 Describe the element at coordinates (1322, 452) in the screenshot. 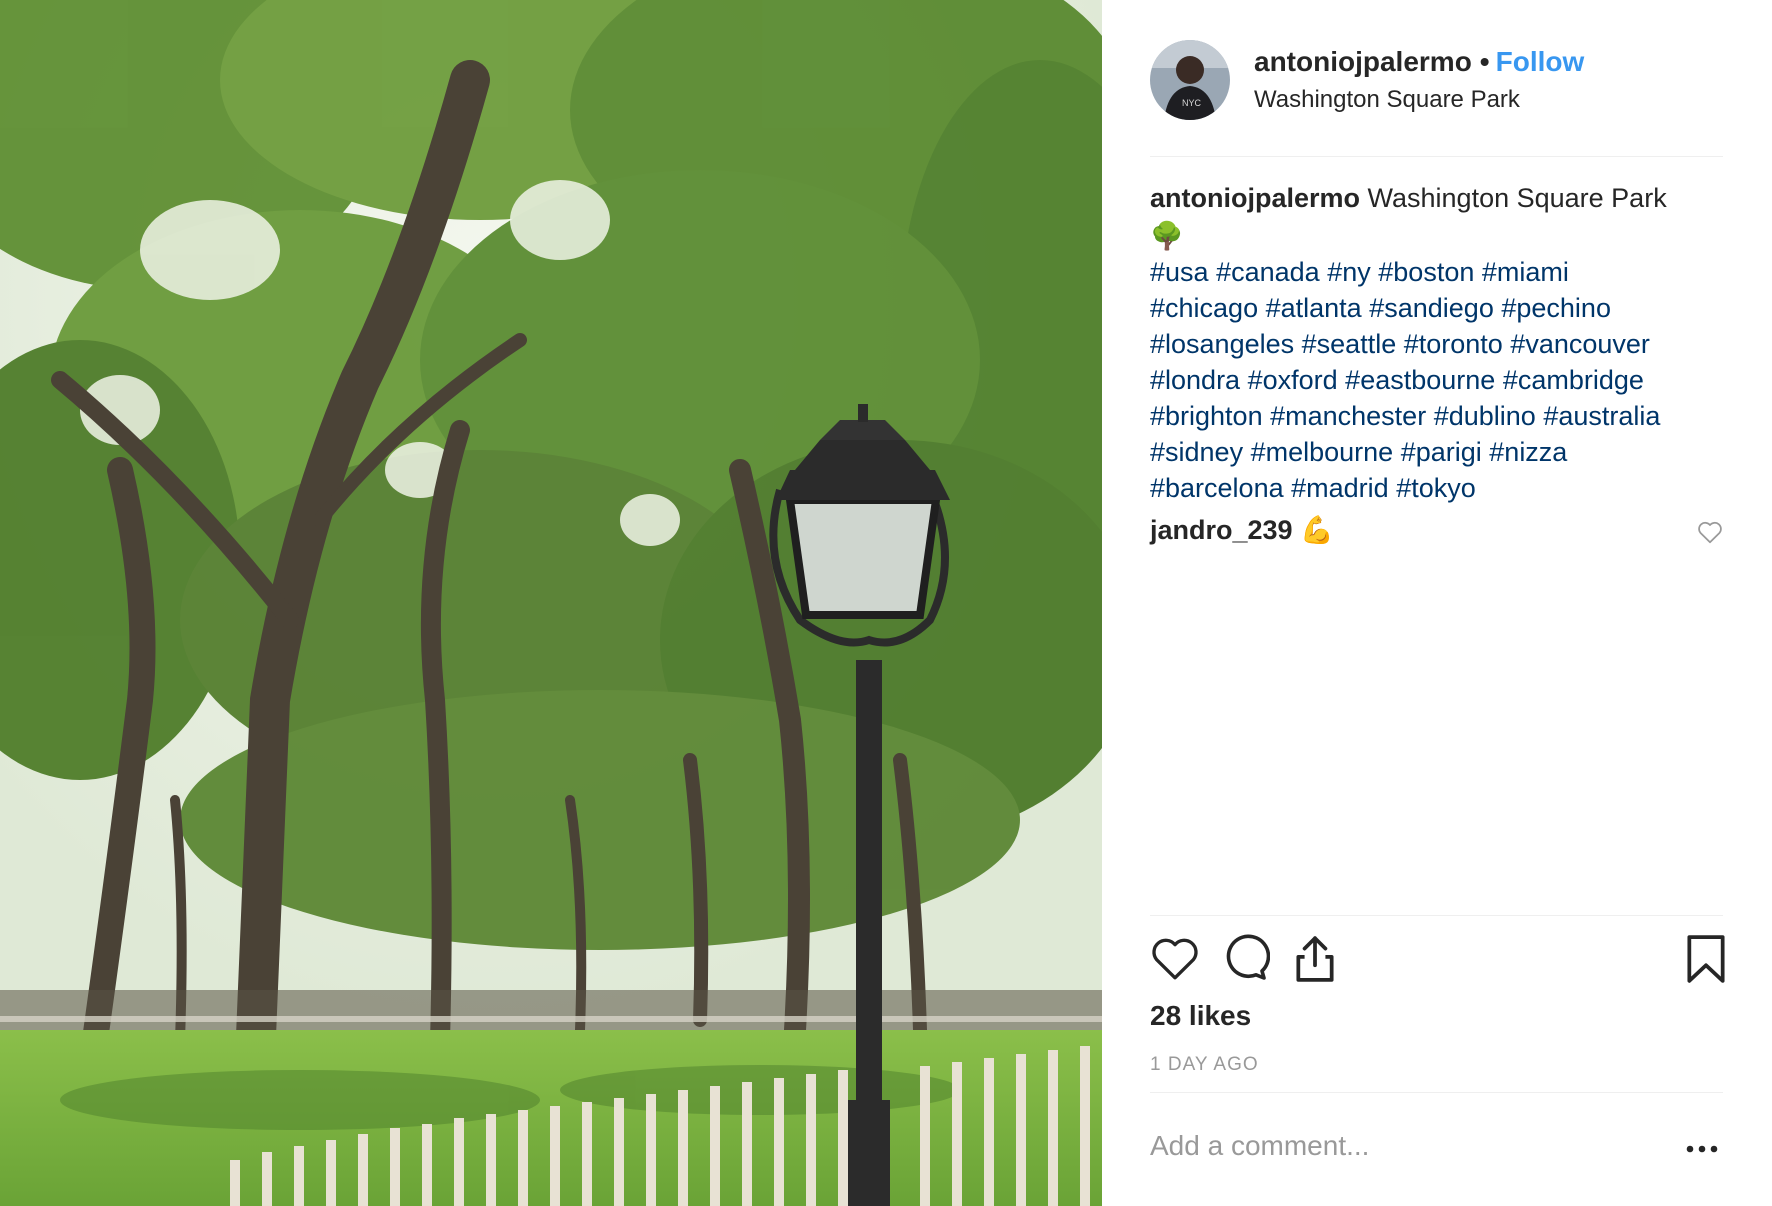

I see `hashtag: #melbourne` at that location.